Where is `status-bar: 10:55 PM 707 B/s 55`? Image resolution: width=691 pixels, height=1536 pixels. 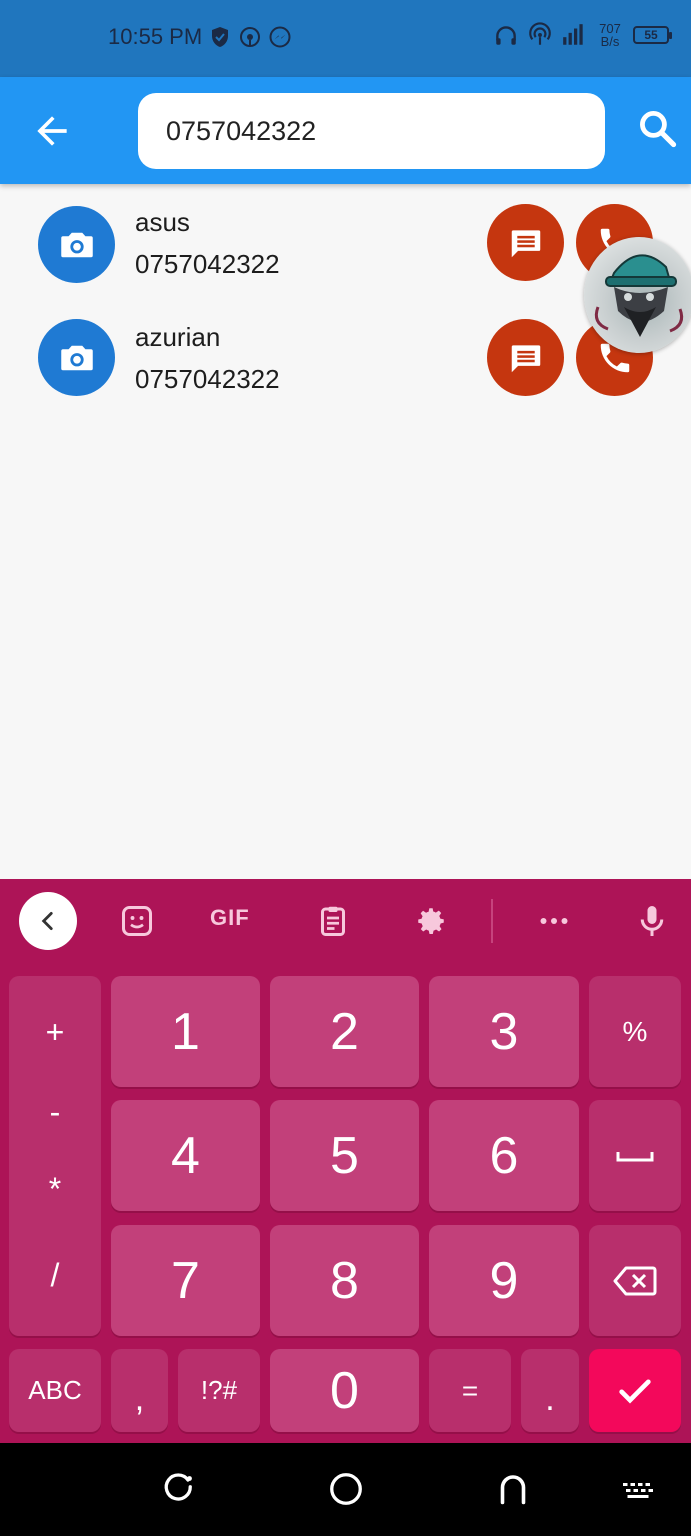 status-bar: 10:55 PM 707 B/s 55 is located at coordinates (345, 38).